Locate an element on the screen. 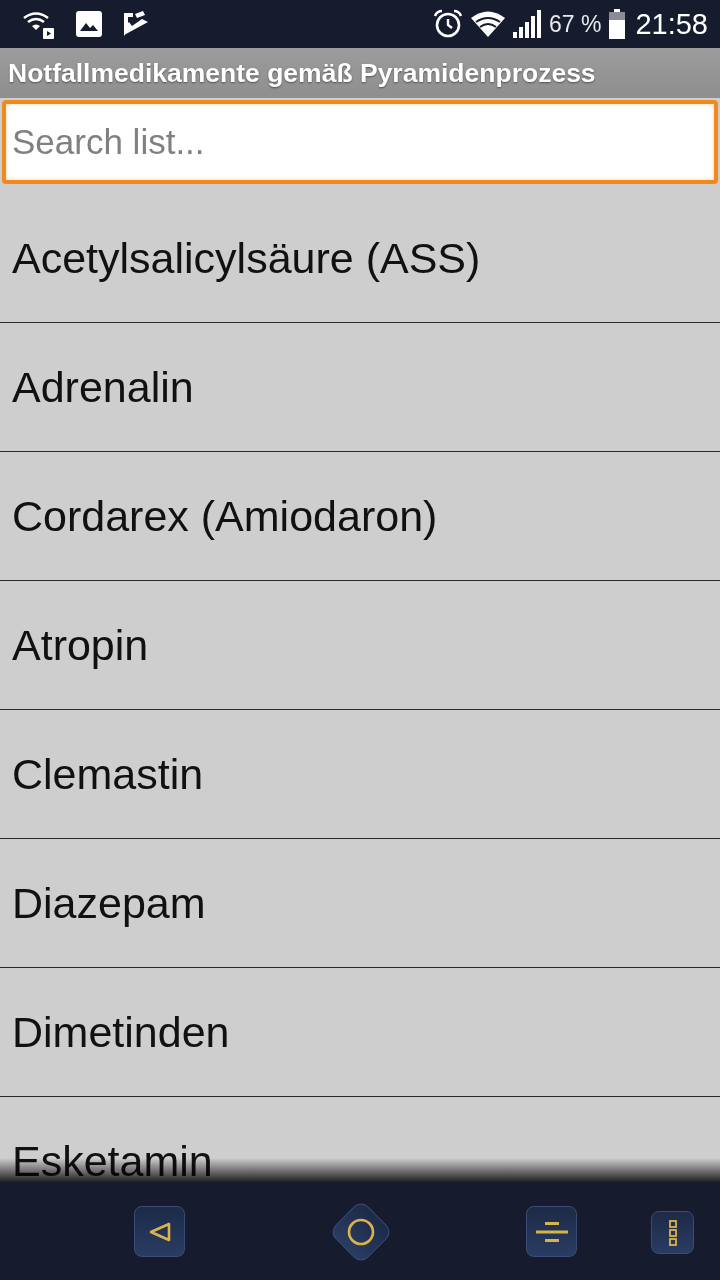 This screenshot has width=720, height=1280. medication-list-item: Clemastin is located at coordinates (360, 774).